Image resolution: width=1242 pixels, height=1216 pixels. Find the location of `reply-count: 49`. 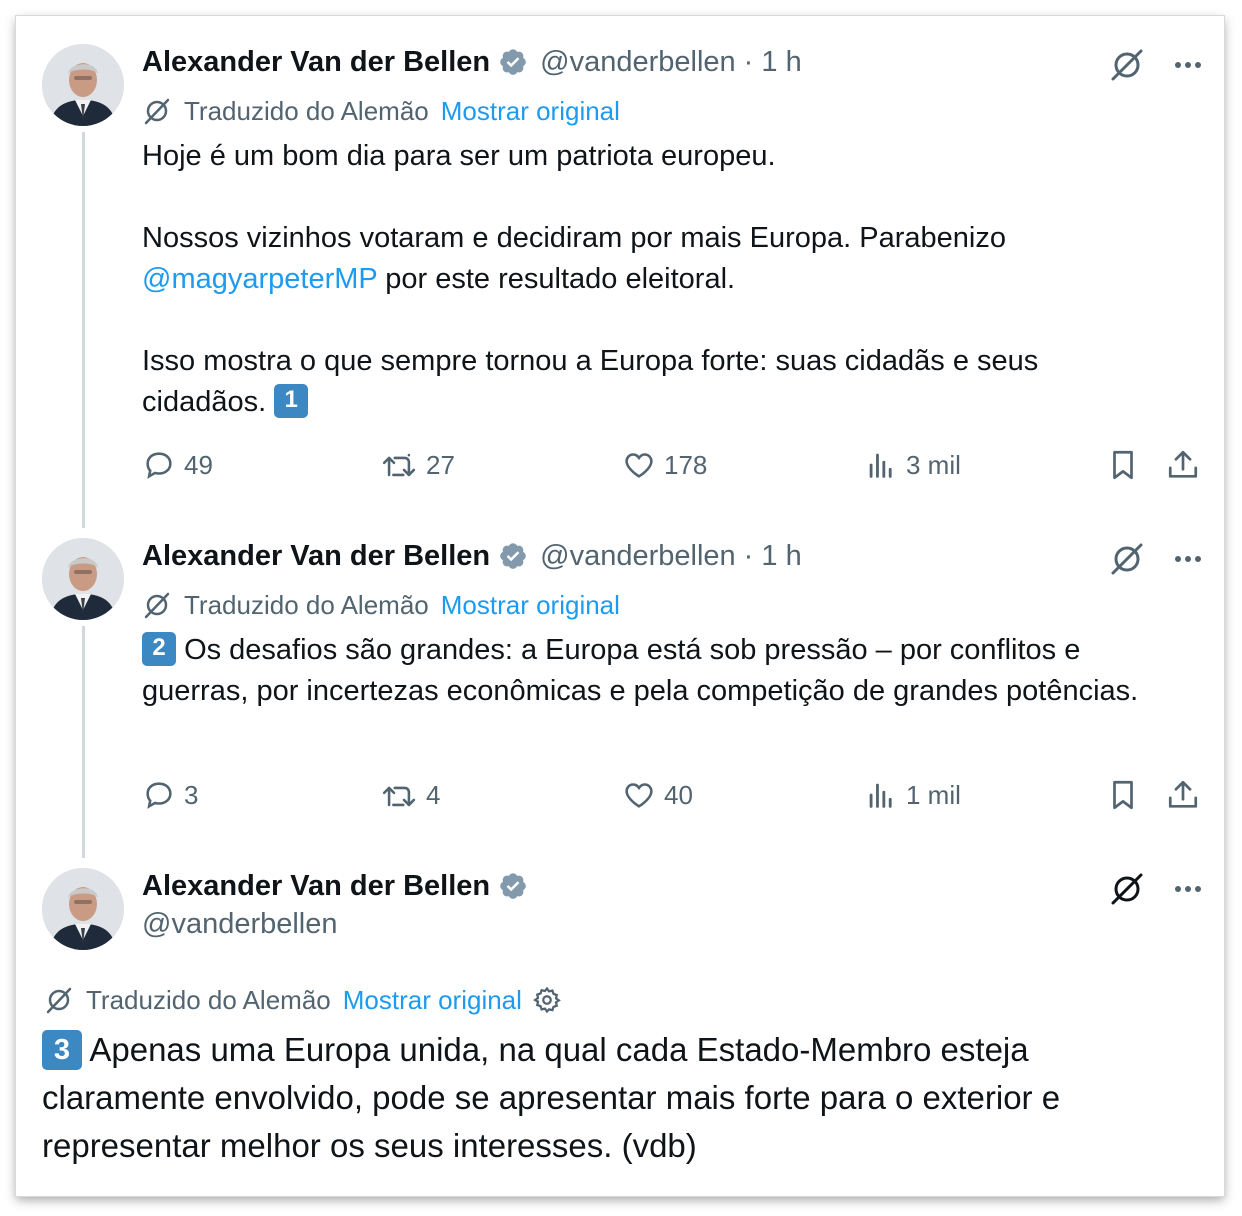

reply-count: 49 is located at coordinates (198, 464).